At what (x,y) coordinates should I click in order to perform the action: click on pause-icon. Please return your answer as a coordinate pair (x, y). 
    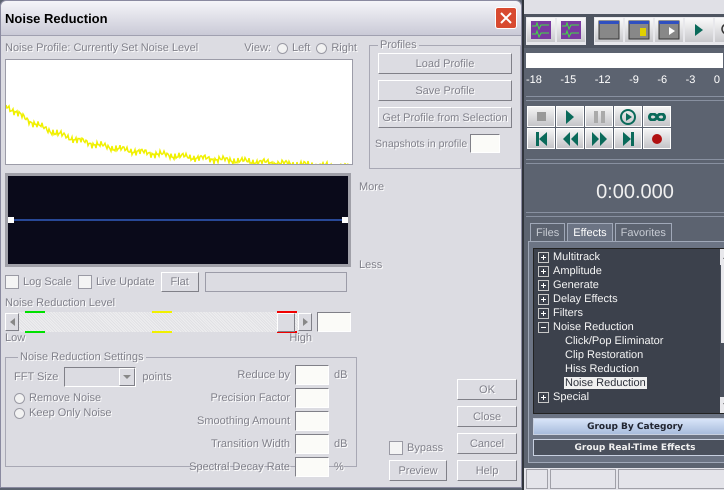
    Looking at the image, I should click on (599, 116).